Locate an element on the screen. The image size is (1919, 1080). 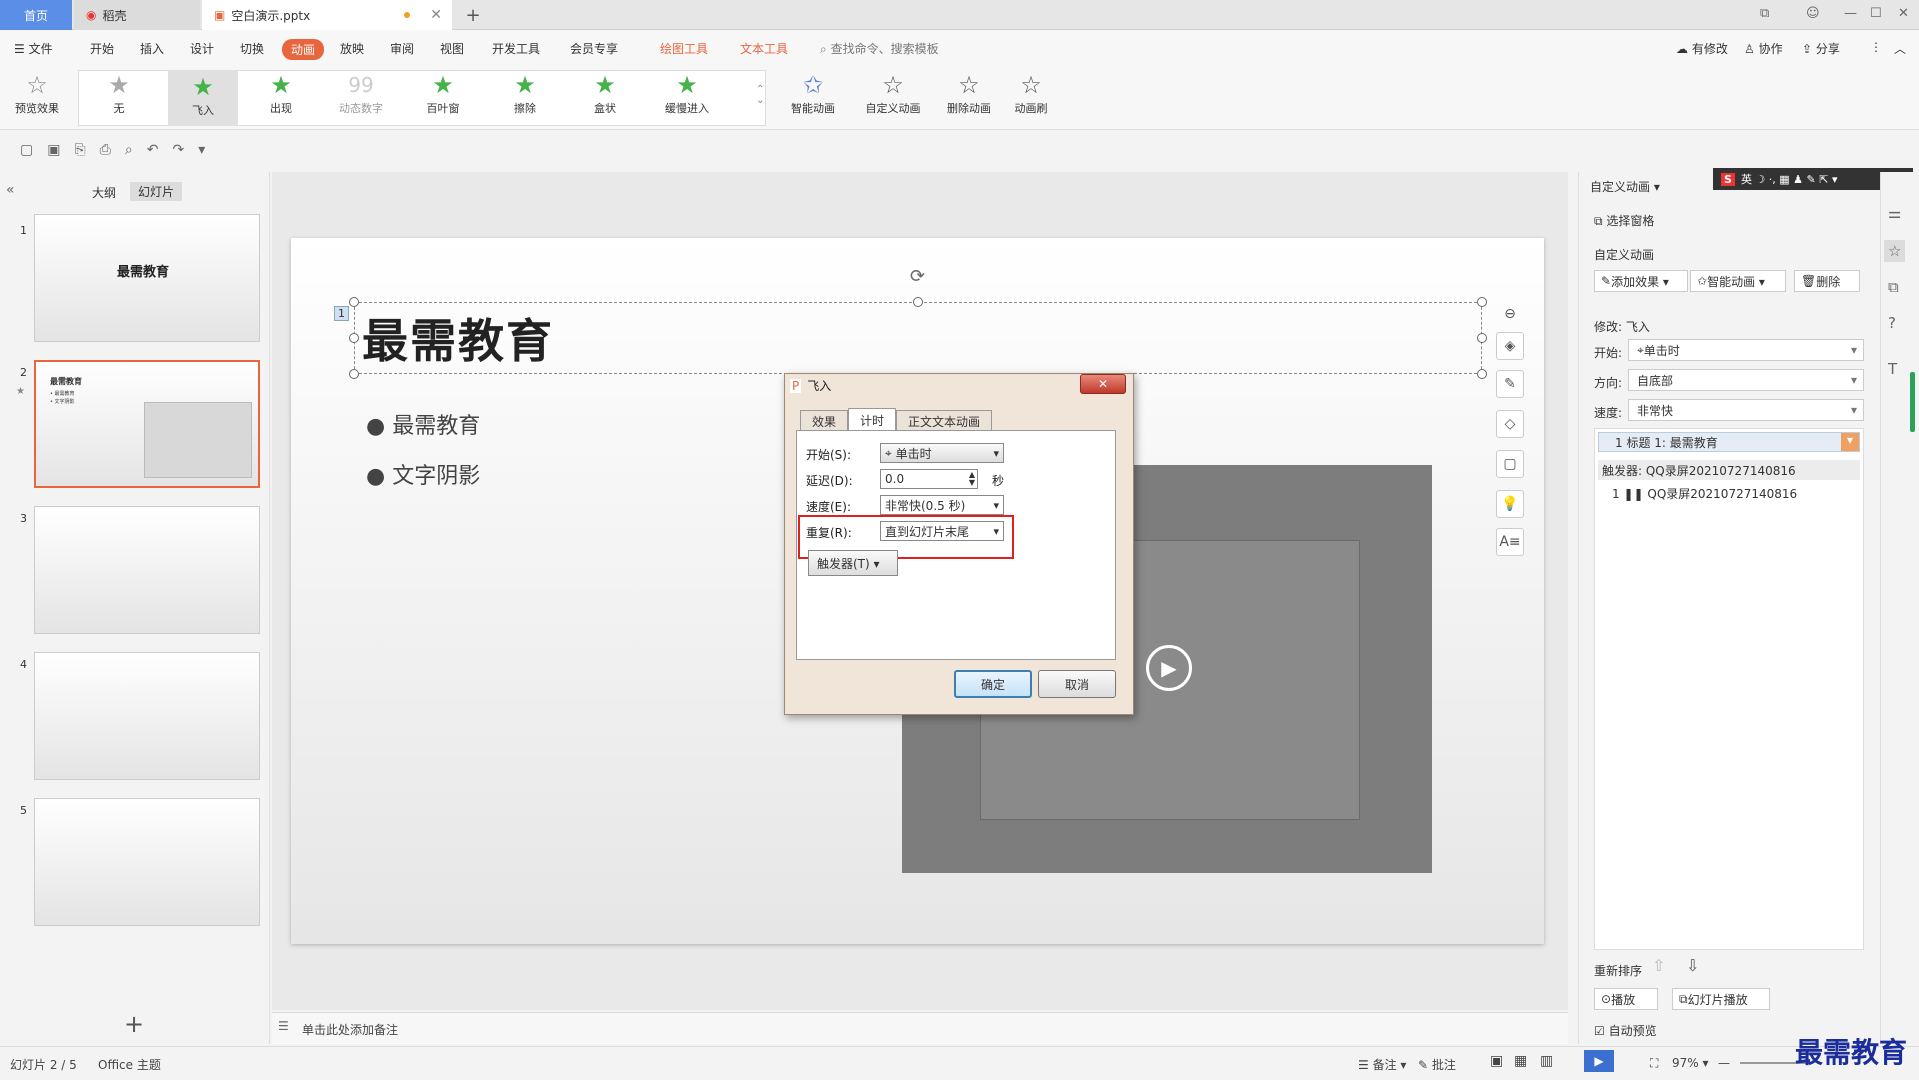
animation-list-item: 1 ❚❚ QQ录屏20210727140816 is located at coordinates (1704, 493).